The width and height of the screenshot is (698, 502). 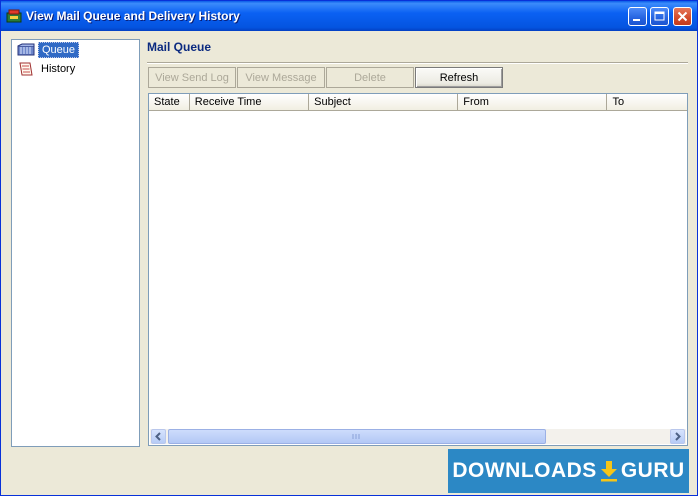 I want to click on horizontal-scrollbar, so click(x=418, y=436).